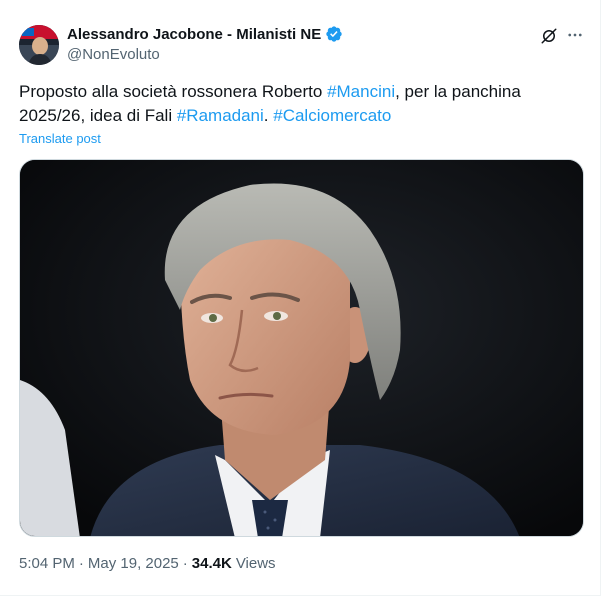  I want to click on verified-badge-icon, so click(334, 34).